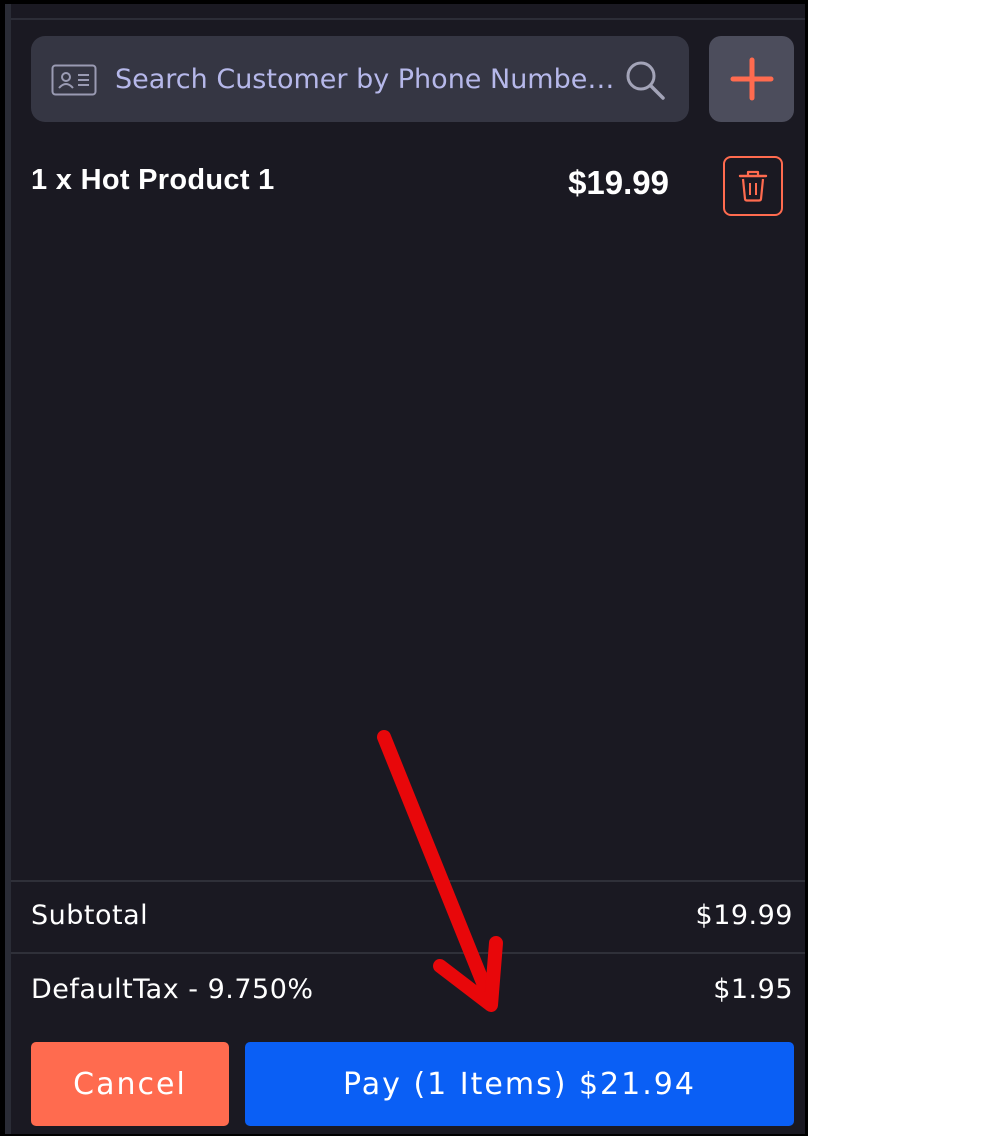  What do you see at coordinates (645, 80) in the screenshot?
I see `search-icon` at bounding box center [645, 80].